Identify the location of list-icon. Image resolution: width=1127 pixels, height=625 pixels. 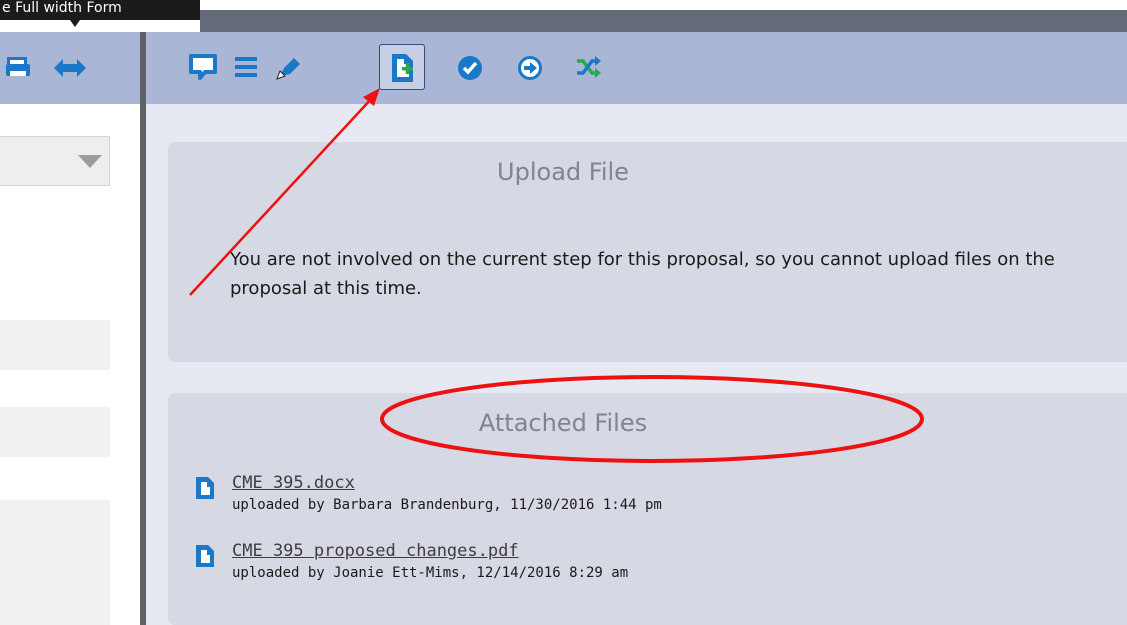
(246, 67).